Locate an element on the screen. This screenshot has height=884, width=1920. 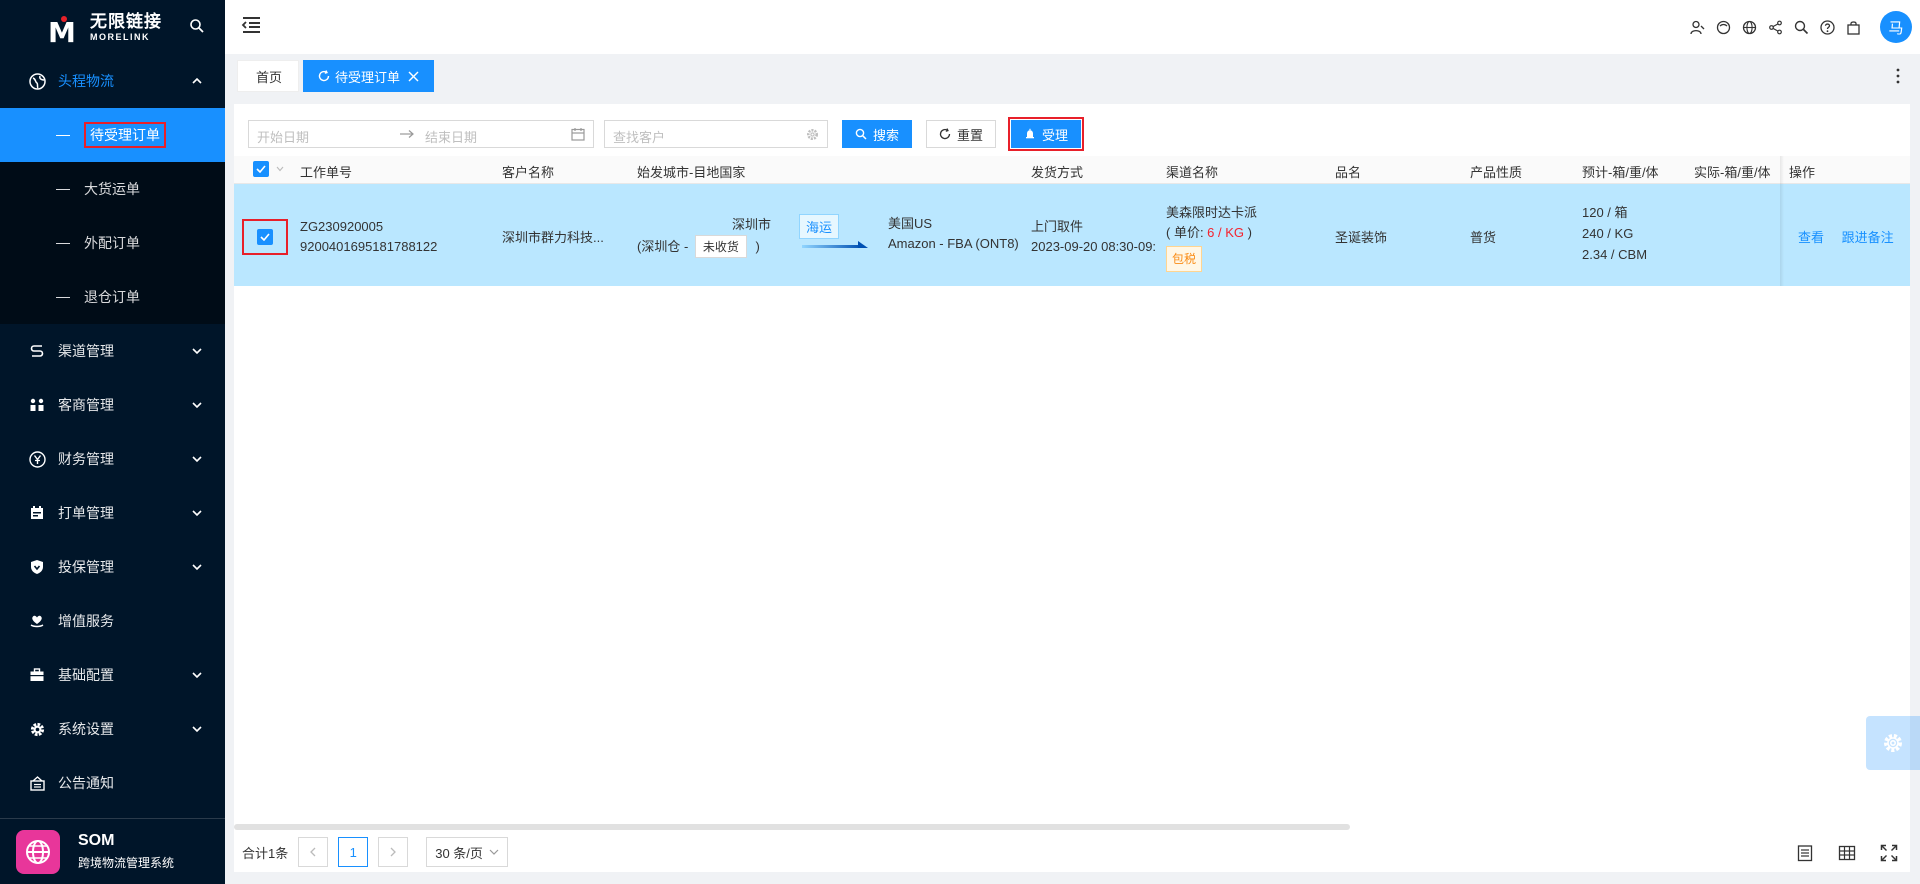
shopping-bag-icon is located at coordinates (1853, 27).